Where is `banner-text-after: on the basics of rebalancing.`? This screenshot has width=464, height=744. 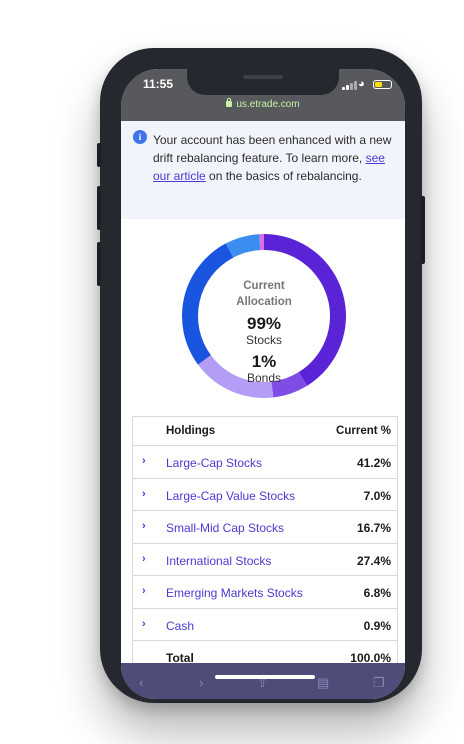 banner-text-after: on the basics of rebalancing. is located at coordinates (283, 176).